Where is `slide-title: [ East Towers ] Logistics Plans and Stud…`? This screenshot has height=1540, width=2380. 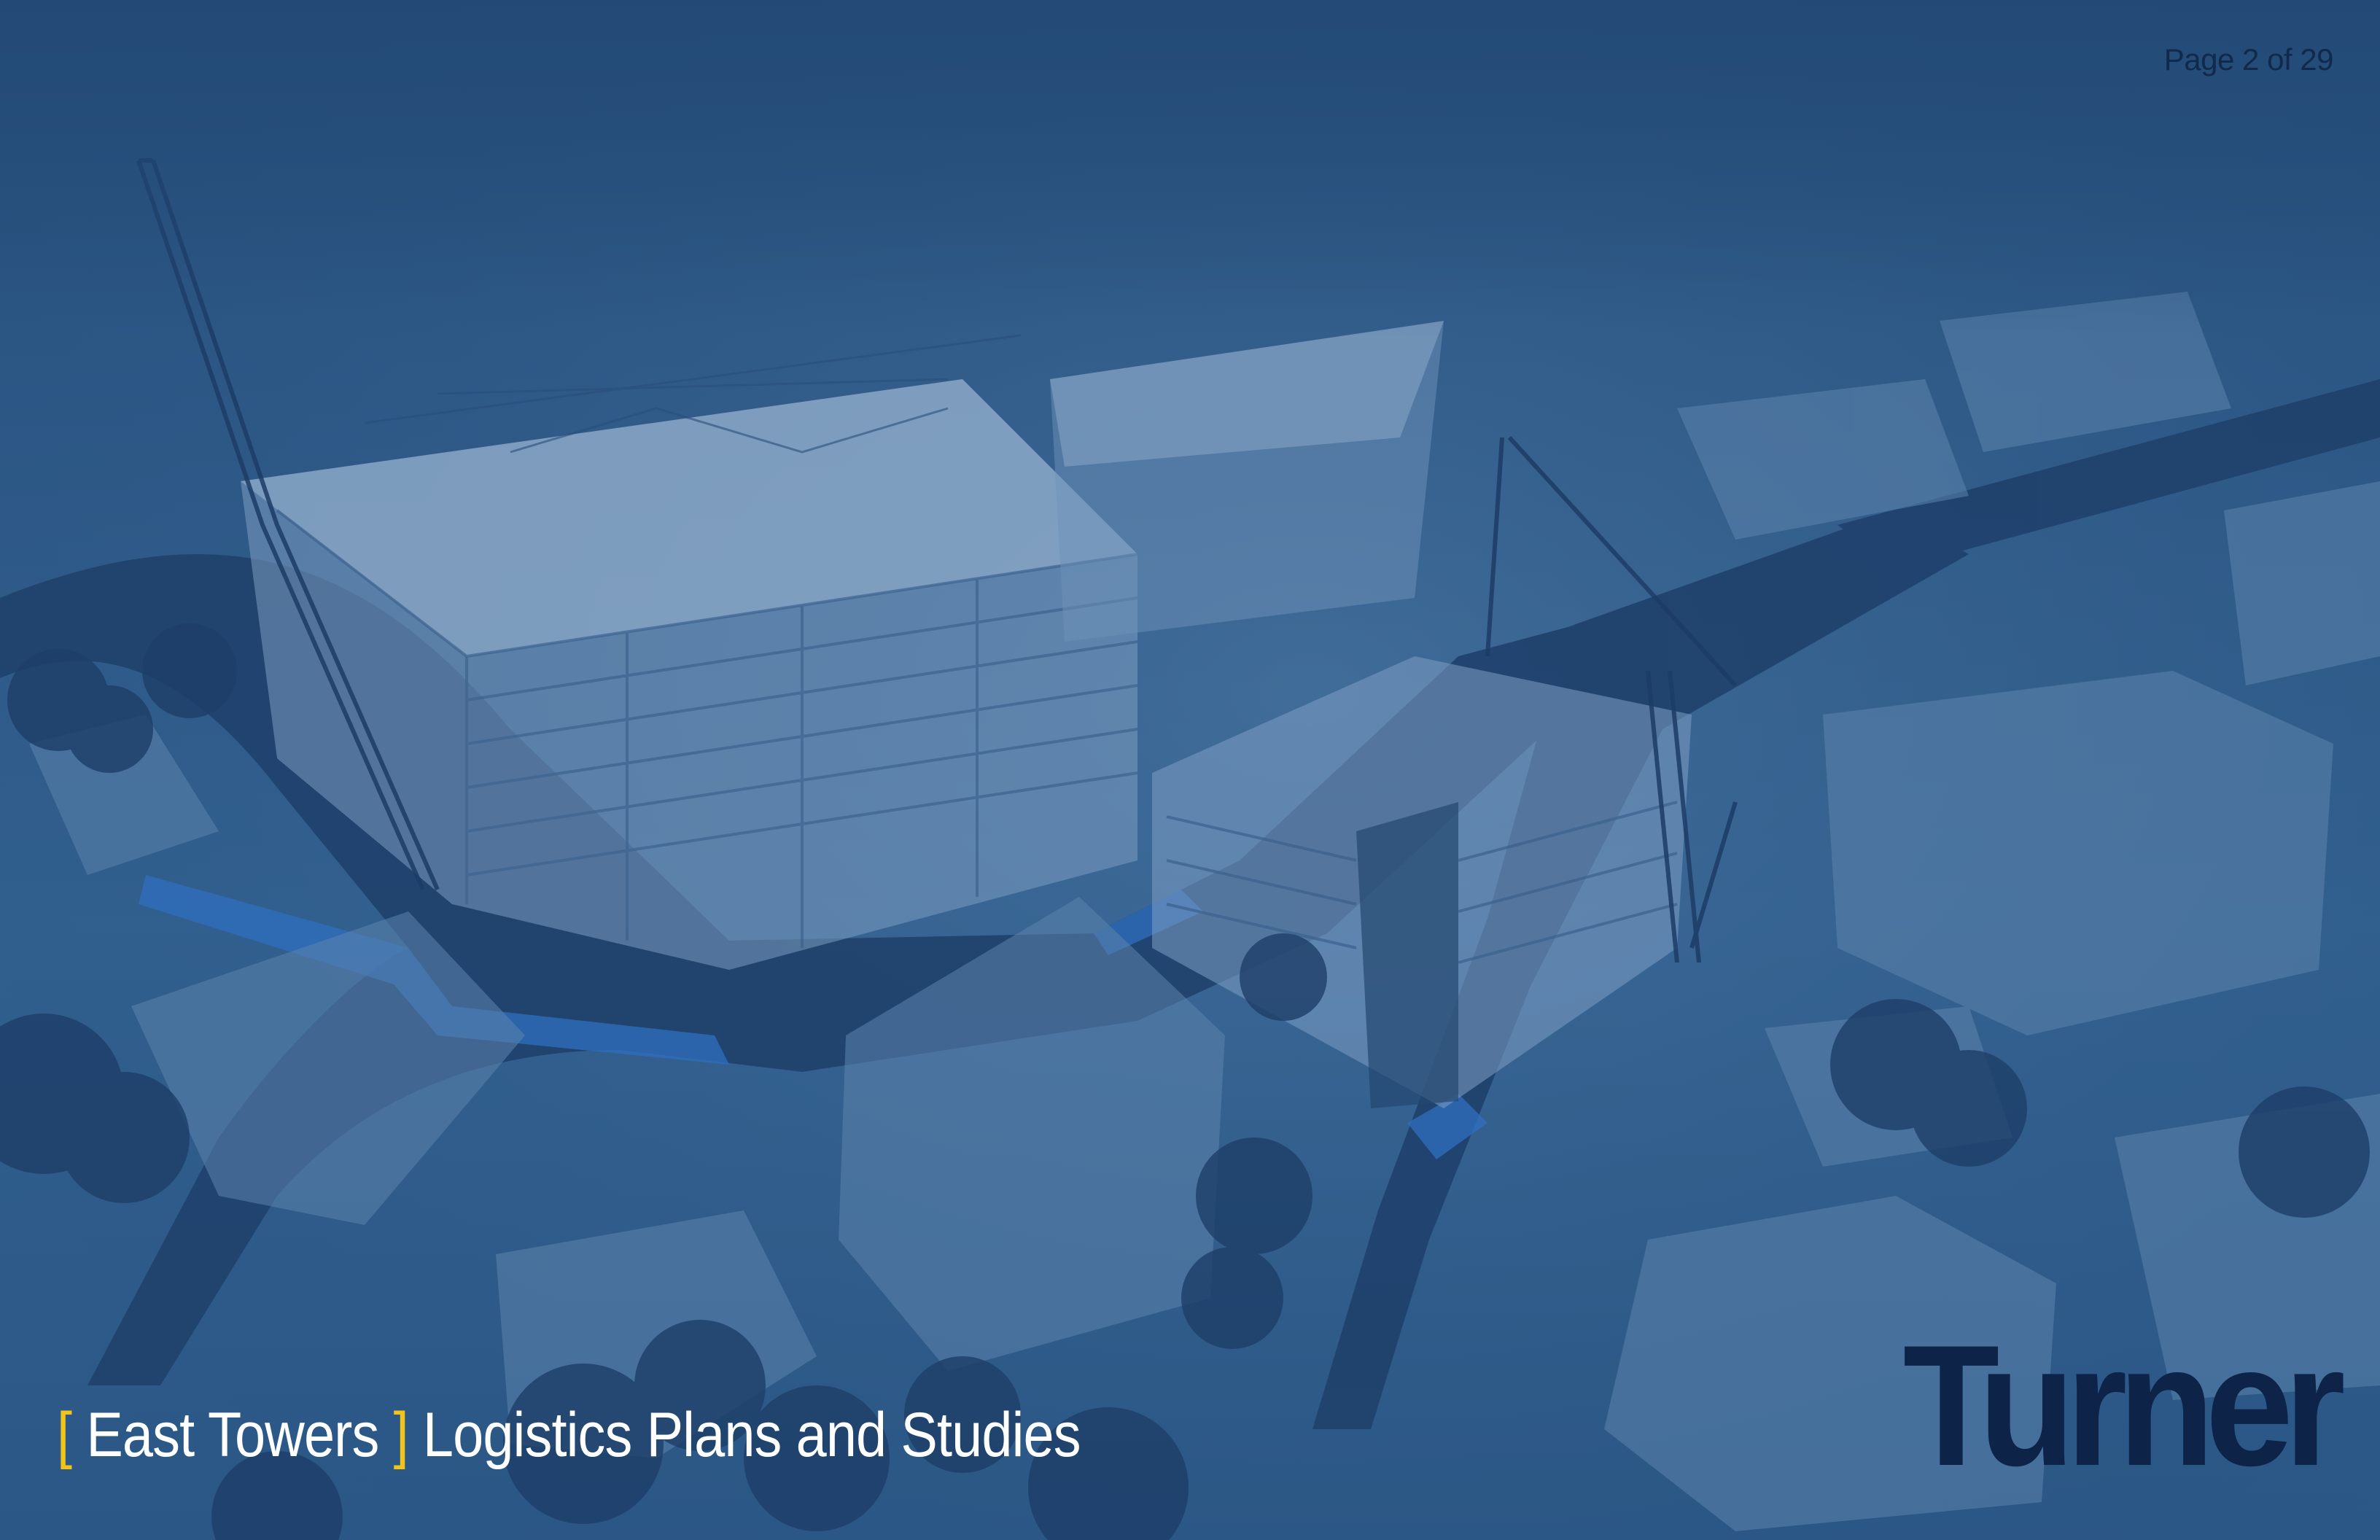
slide-title: [ East Towers ] Logistics Plans and Stud… is located at coordinates (569, 1435).